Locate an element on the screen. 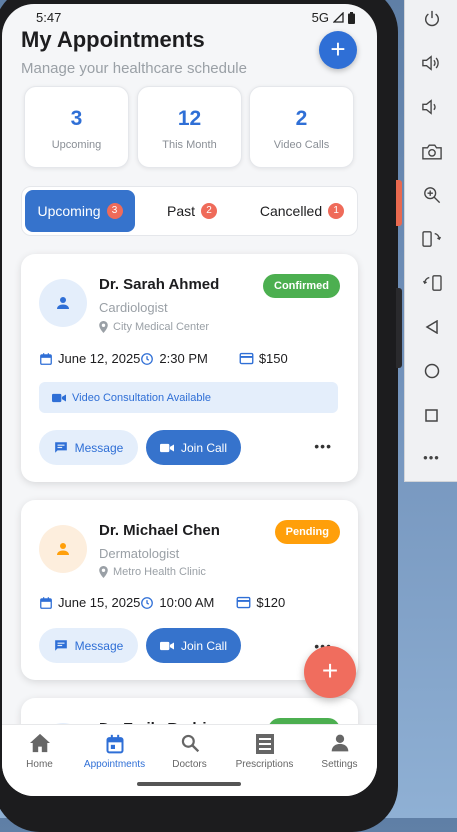 The width and height of the screenshot is (457, 832). count-badge: 3 is located at coordinates (114, 211).